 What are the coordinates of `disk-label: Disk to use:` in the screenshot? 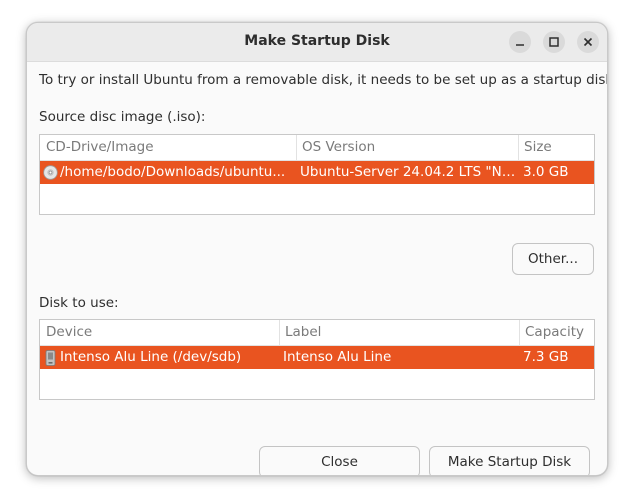 It's located at (79, 303).